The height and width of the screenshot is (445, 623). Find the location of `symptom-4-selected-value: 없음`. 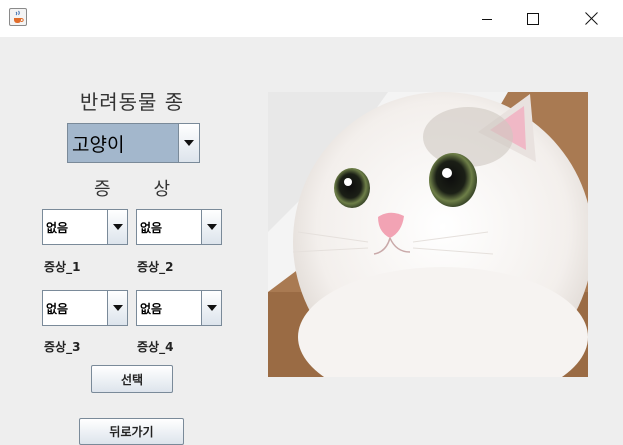

symptom-4-selected-value: 없음 is located at coordinates (151, 308).